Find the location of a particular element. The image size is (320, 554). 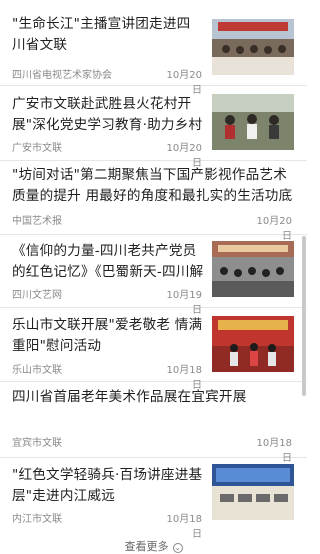

news-source: 中国艺术报 is located at coordinates (37, 221).